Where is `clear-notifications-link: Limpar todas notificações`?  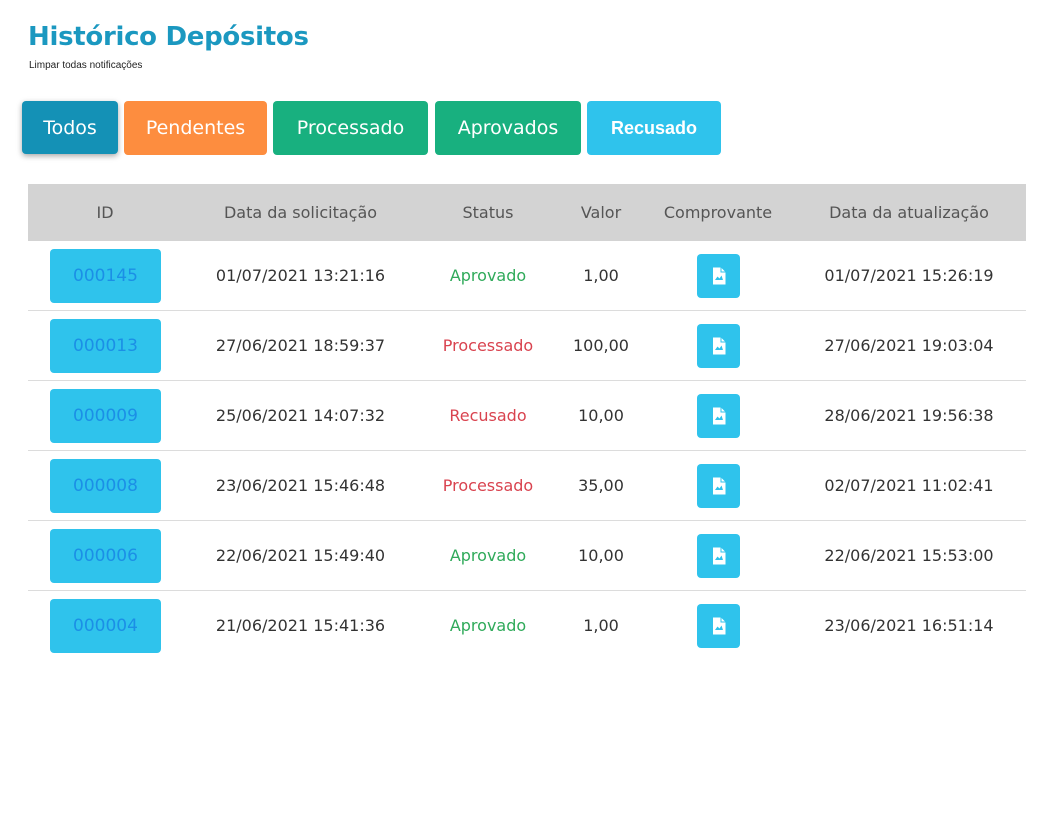 clear-notifications-link: Limpar todas notificações is located at coordinates (85, 65).